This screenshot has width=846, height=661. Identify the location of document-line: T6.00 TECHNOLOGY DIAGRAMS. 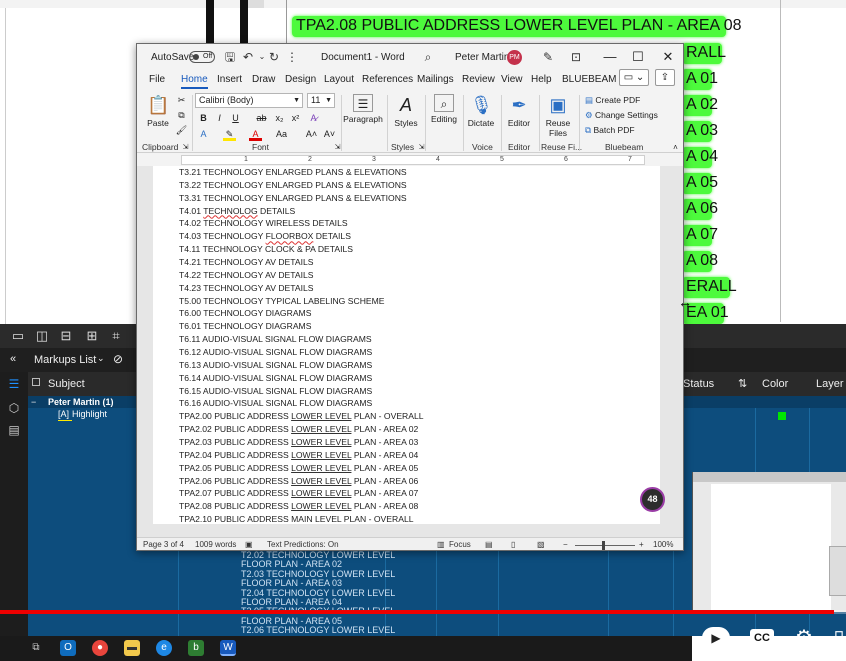
(414, 313).